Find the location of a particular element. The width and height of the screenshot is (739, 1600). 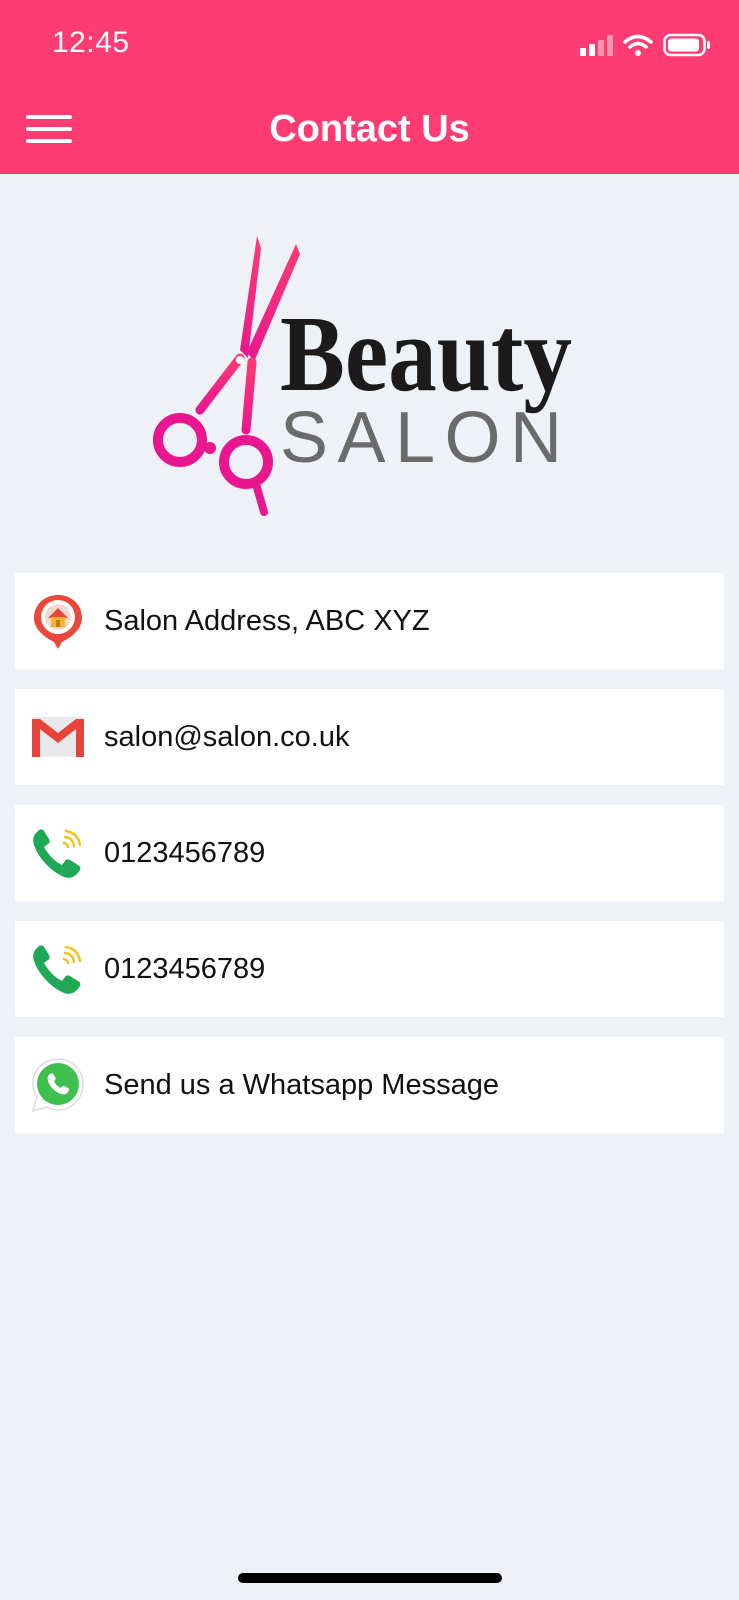

scissors-logo-graphic: Beauty SALON is located at coordinates (362, 376).